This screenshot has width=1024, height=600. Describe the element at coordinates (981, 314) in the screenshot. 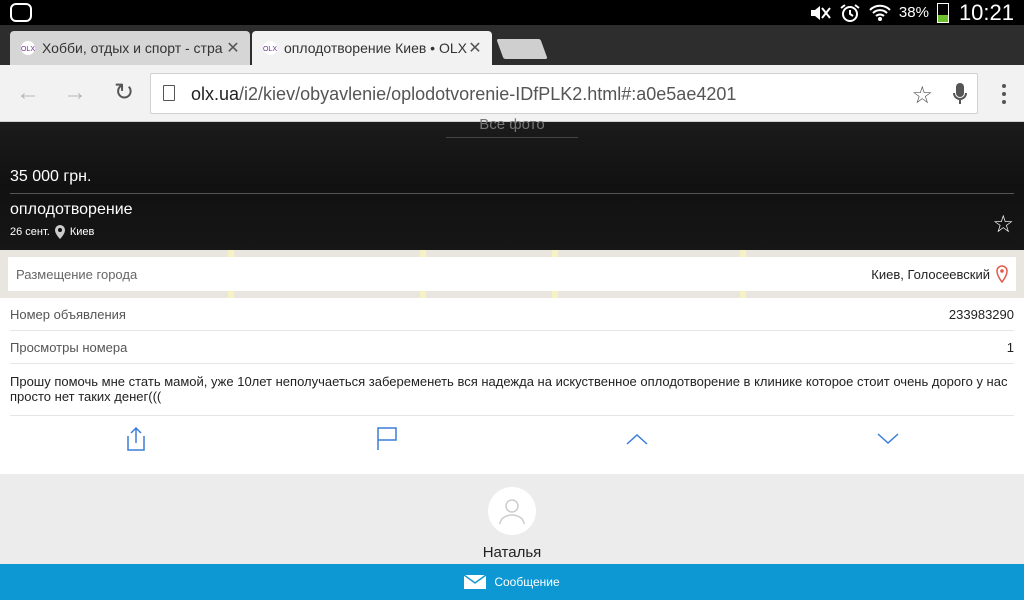

I see `detail-value: 233983290` at that location.